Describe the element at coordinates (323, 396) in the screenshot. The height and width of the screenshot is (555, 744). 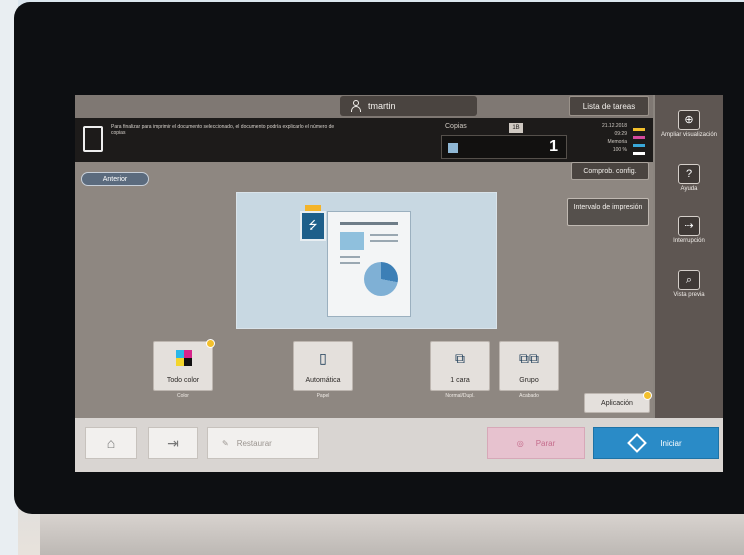
I see `paper-caption: Papel` at that location.